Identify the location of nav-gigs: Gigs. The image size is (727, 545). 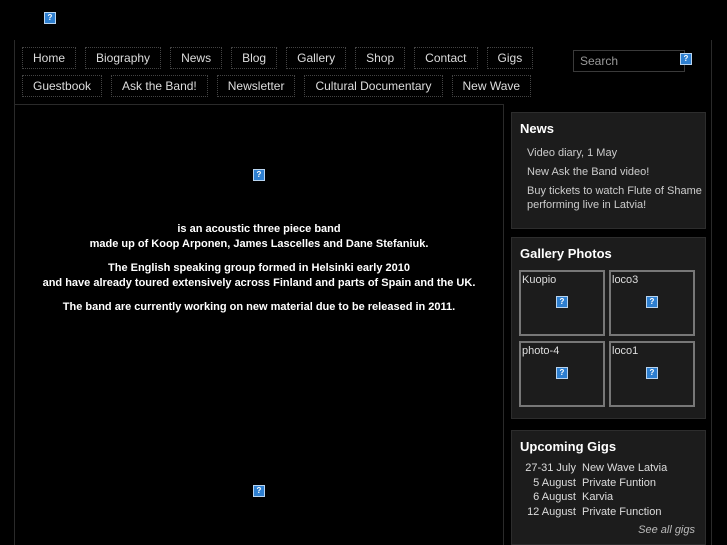
(510, 58).